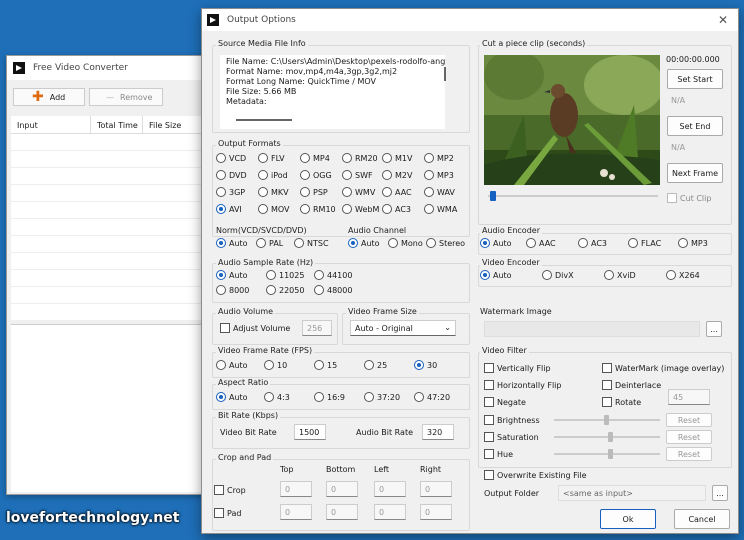 This screenshot has height=540, width=744. I want to click on format-radio-ogg: OGG, so click(316, 175).